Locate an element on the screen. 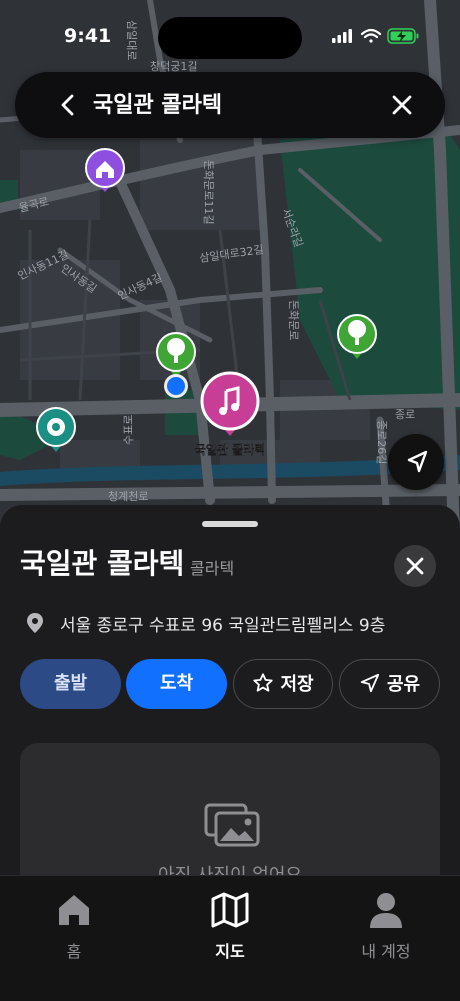  share-button: 공유 is located at coordinates (389, 684).